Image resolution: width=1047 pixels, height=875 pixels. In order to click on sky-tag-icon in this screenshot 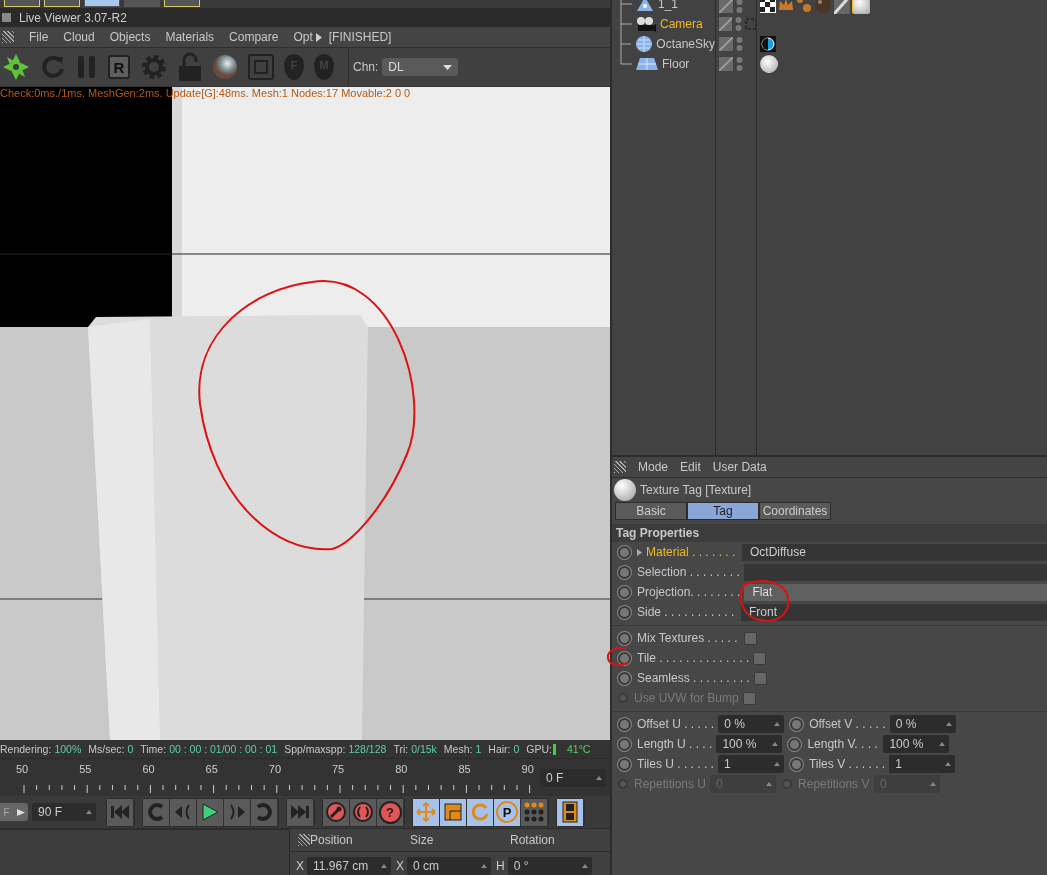, I will do `click(768, 44)`.